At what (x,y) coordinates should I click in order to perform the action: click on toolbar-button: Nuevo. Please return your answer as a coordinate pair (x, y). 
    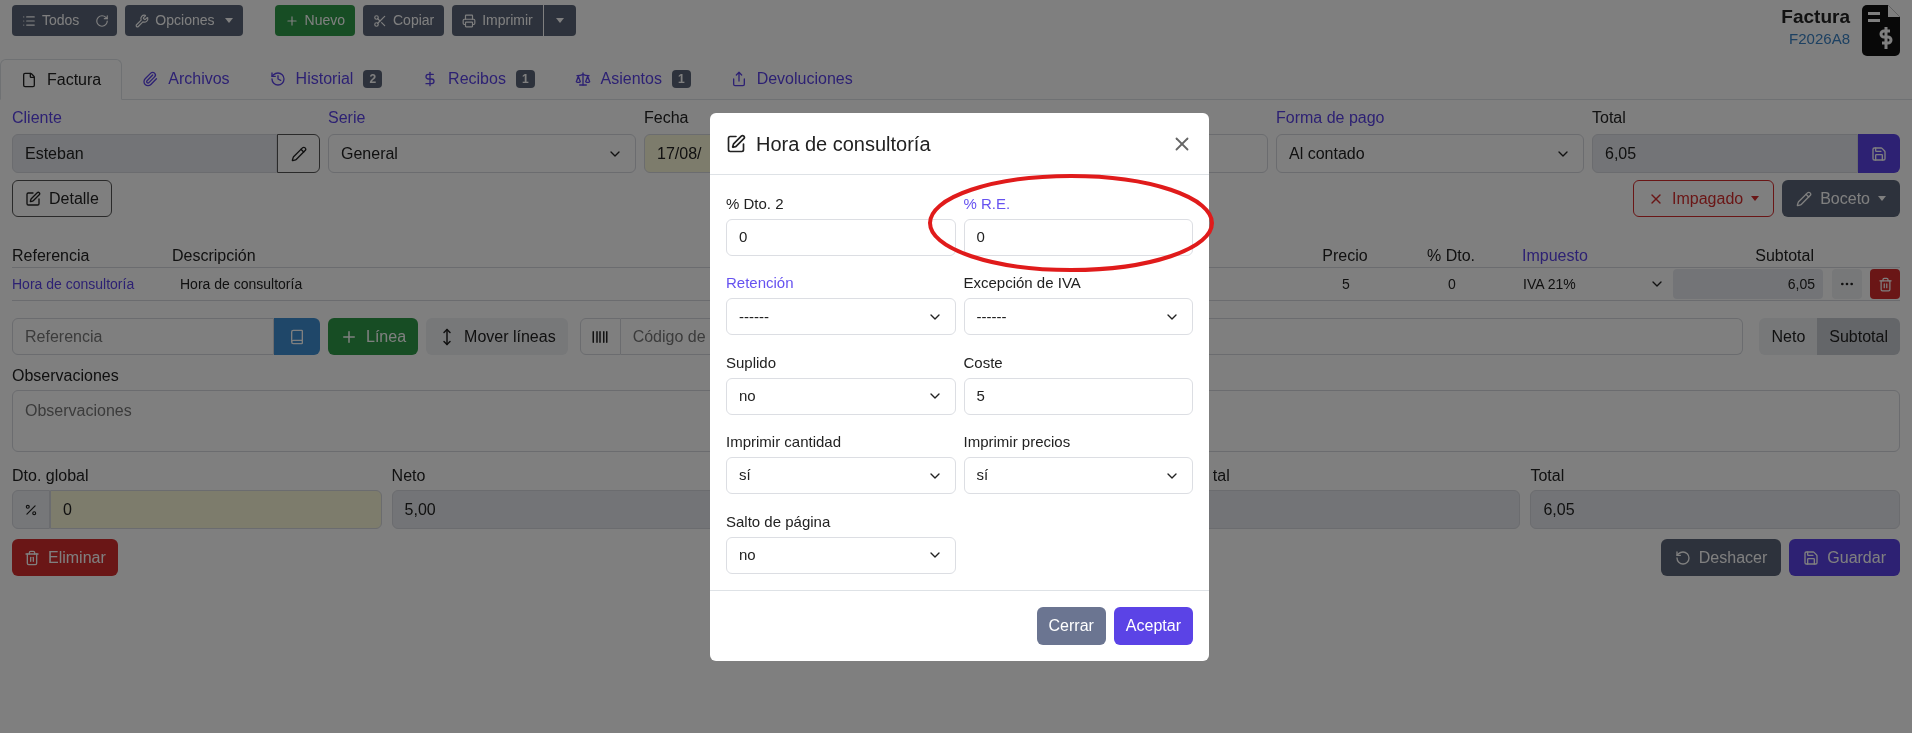
    Looking at the image, I should click on (314, 20).